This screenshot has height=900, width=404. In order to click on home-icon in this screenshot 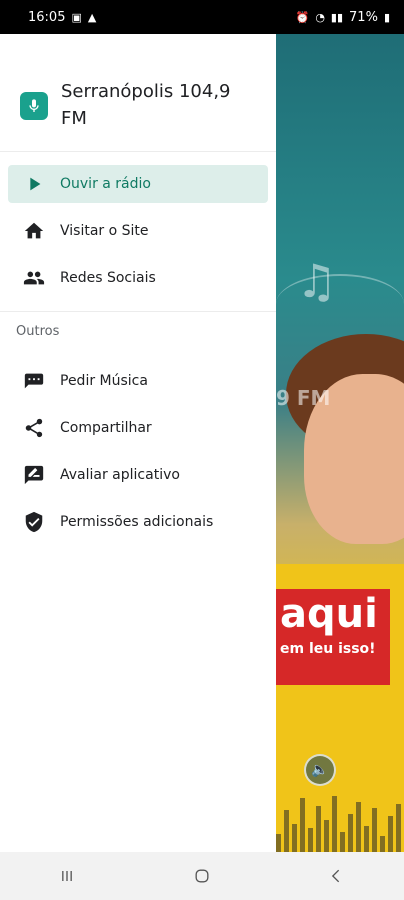, I will do `click(34, 231)`.